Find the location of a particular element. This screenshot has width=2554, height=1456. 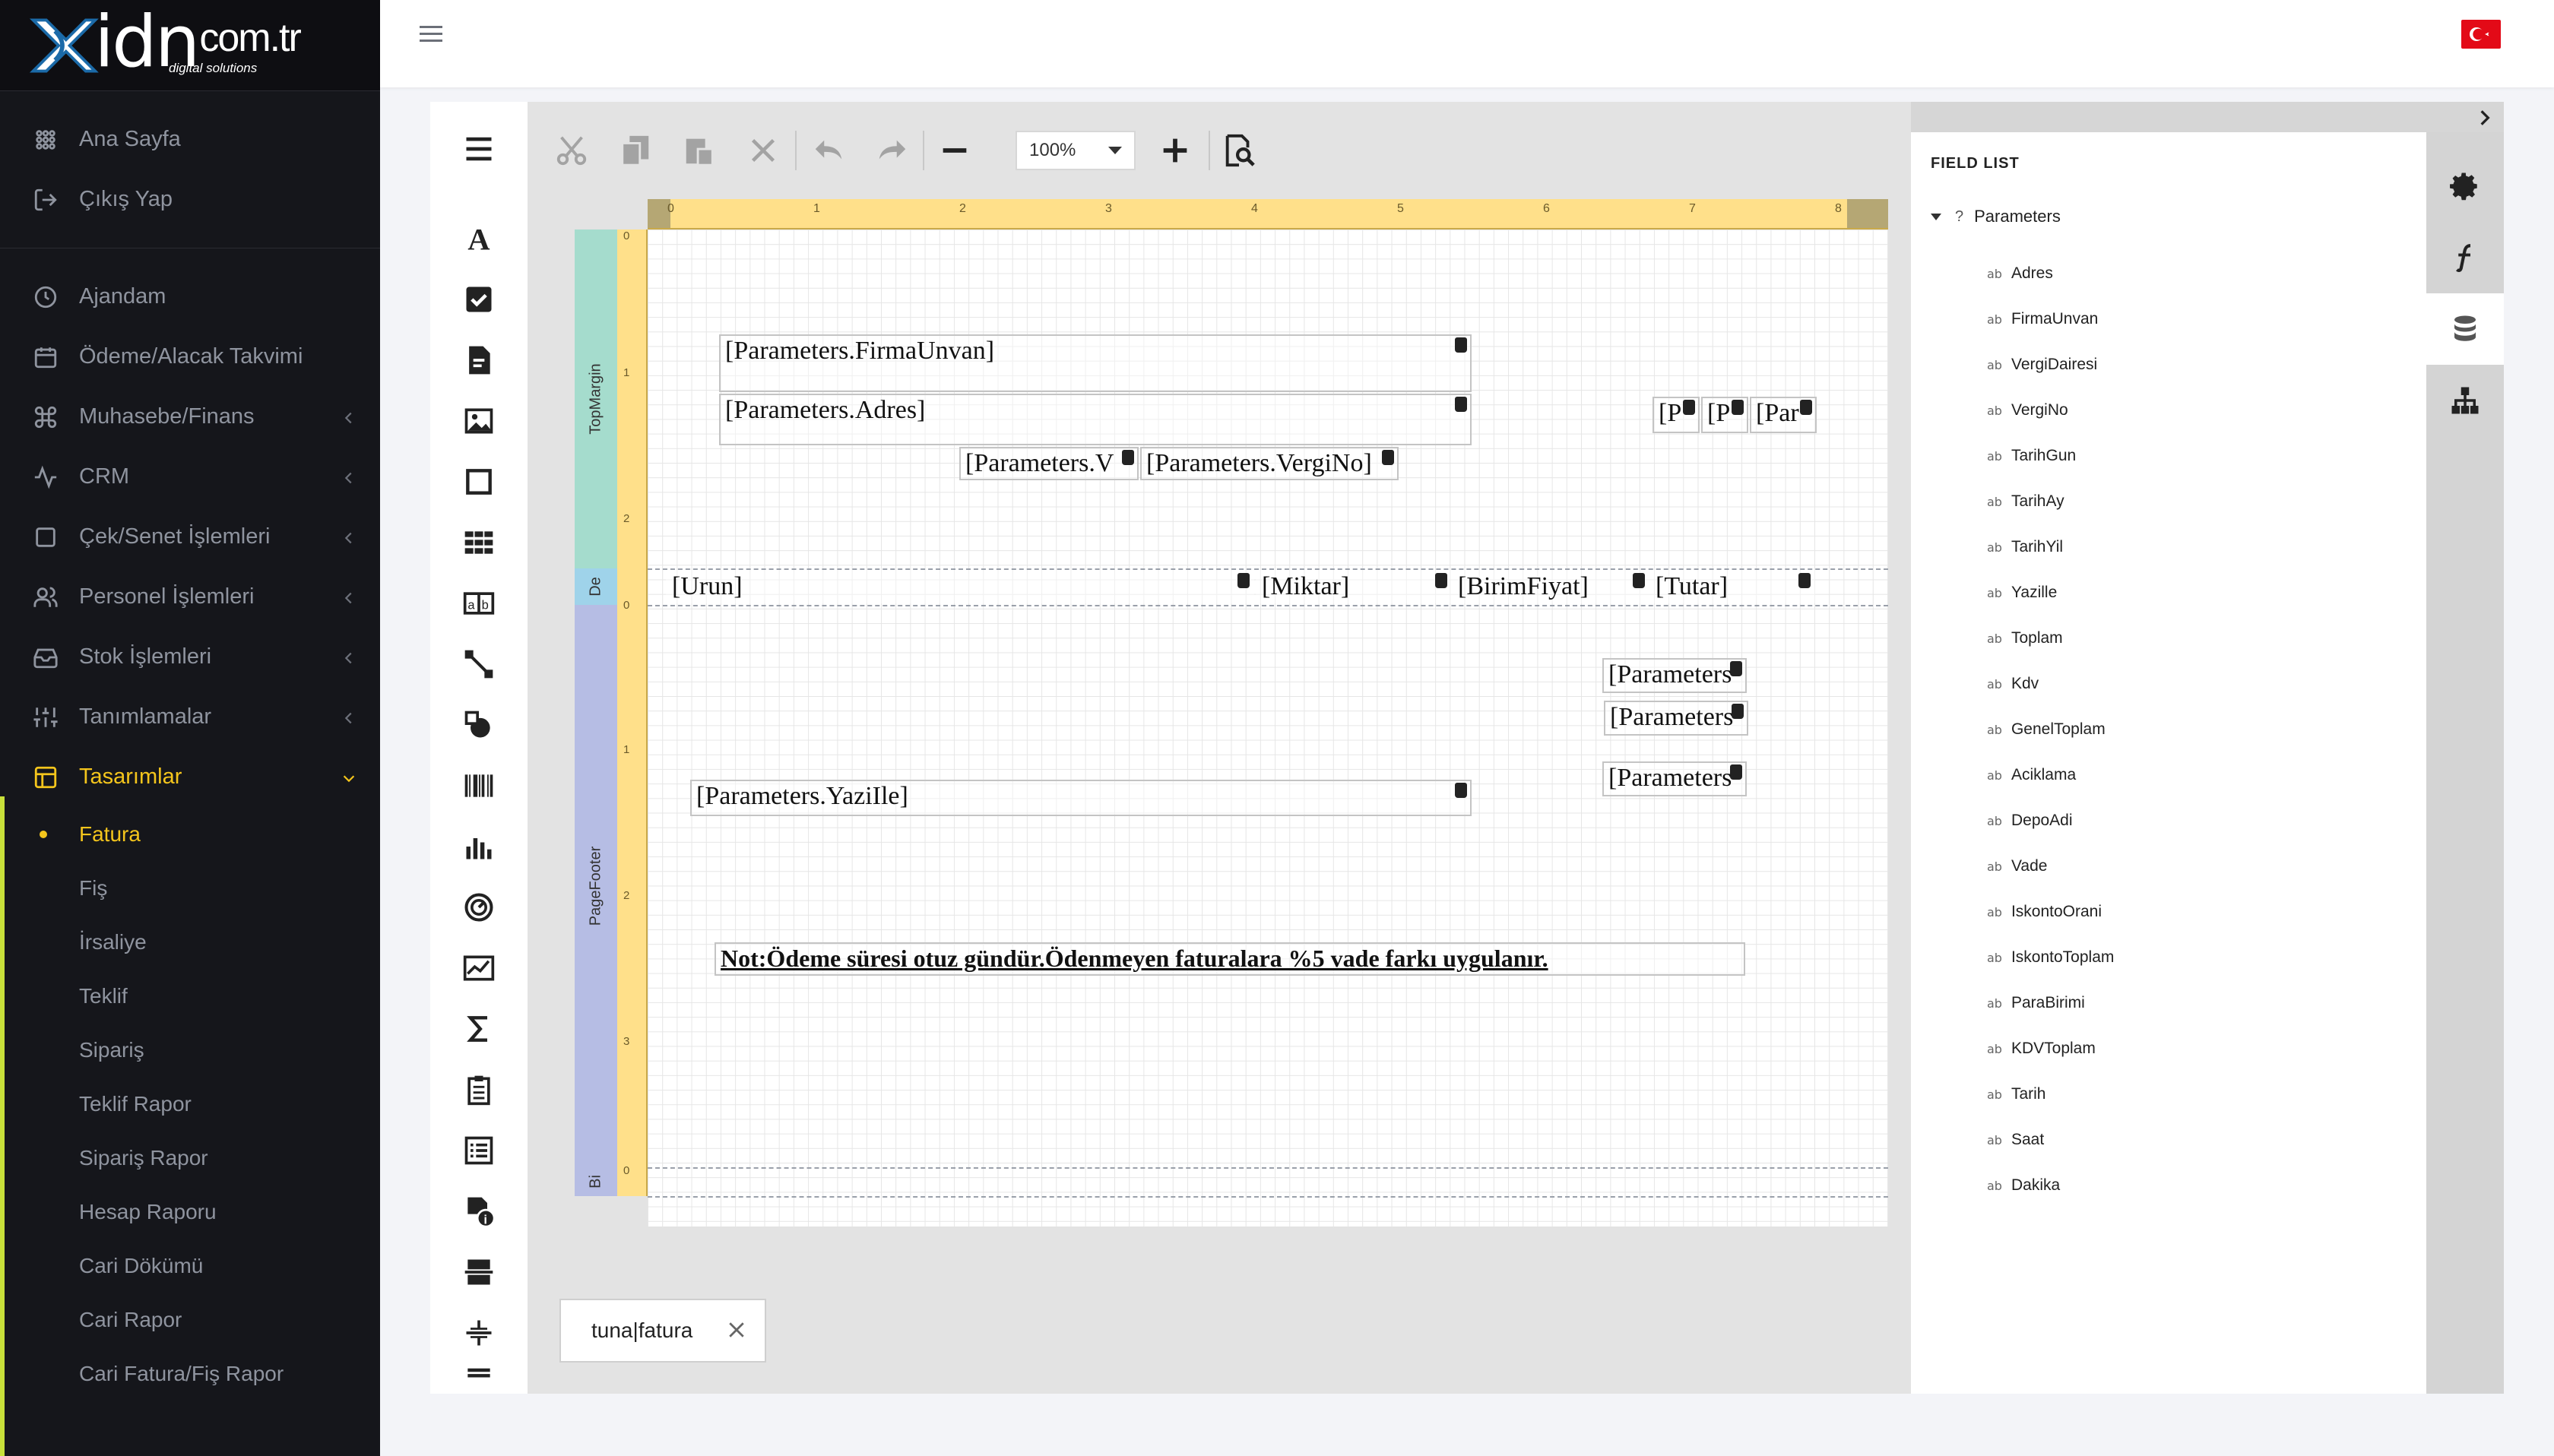

sidebar-item-tanimlamalar: Tanımlamalar is located at coordinates (190, 717).